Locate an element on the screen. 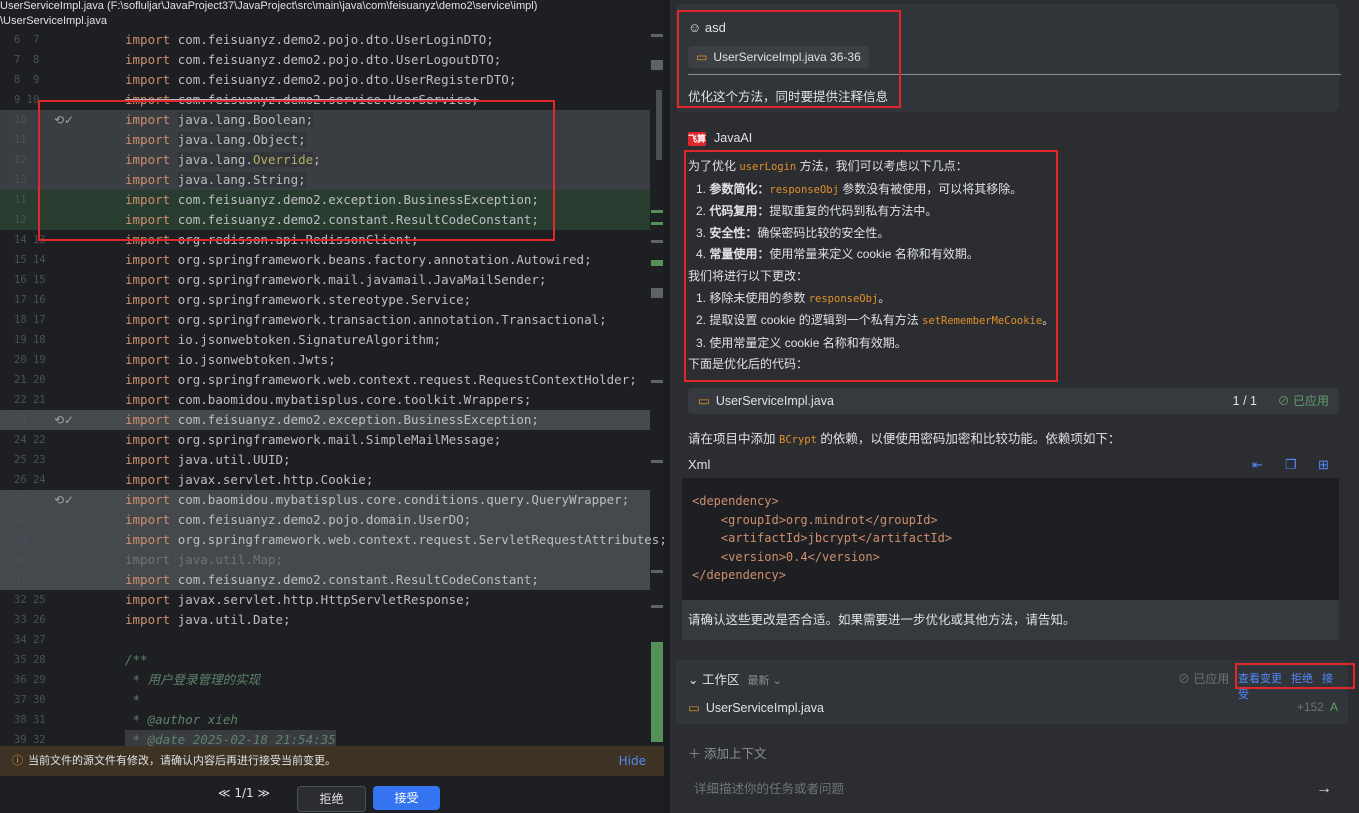 The image size is (1359, 813). file-path-line2: \UserServiceImpl.java is located at coordinates (53, 21).